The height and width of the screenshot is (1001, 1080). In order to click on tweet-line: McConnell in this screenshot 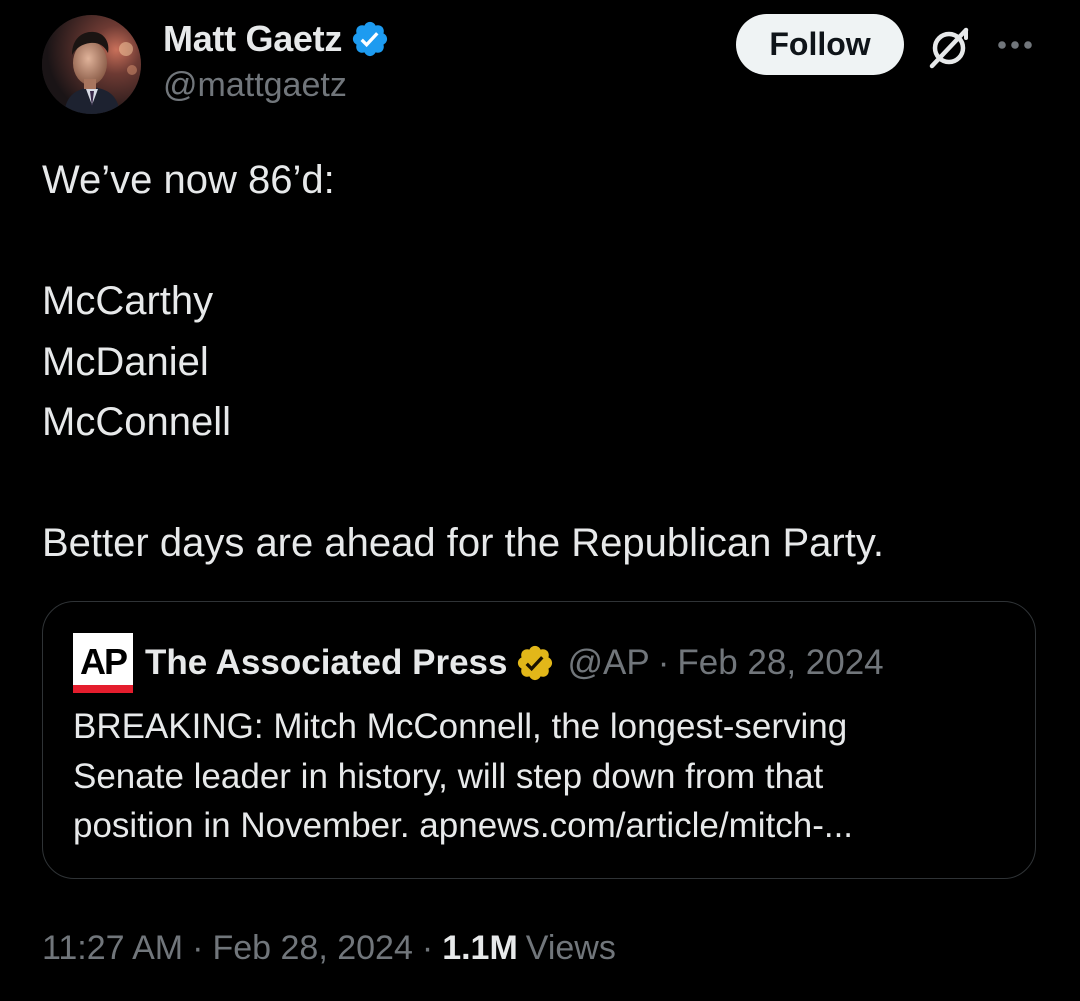, I will do `click(136, 422)`.